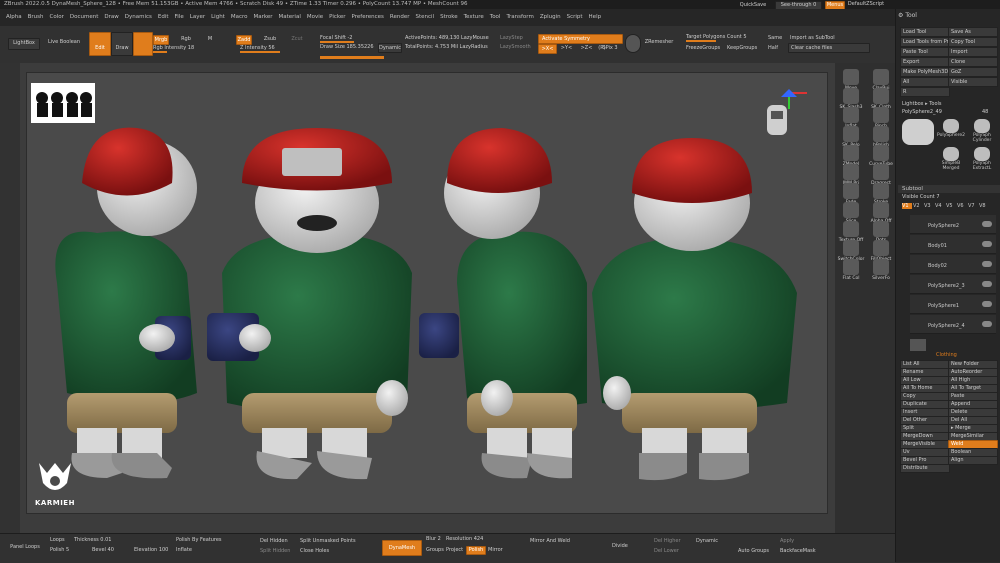 The height and width of the screenshot is (563, 1000). What do you see at coordinates (550, 541) in the screenshot?
I see `mirror-weld-button: Mirror And Weld` at bounding box center [550, 541].